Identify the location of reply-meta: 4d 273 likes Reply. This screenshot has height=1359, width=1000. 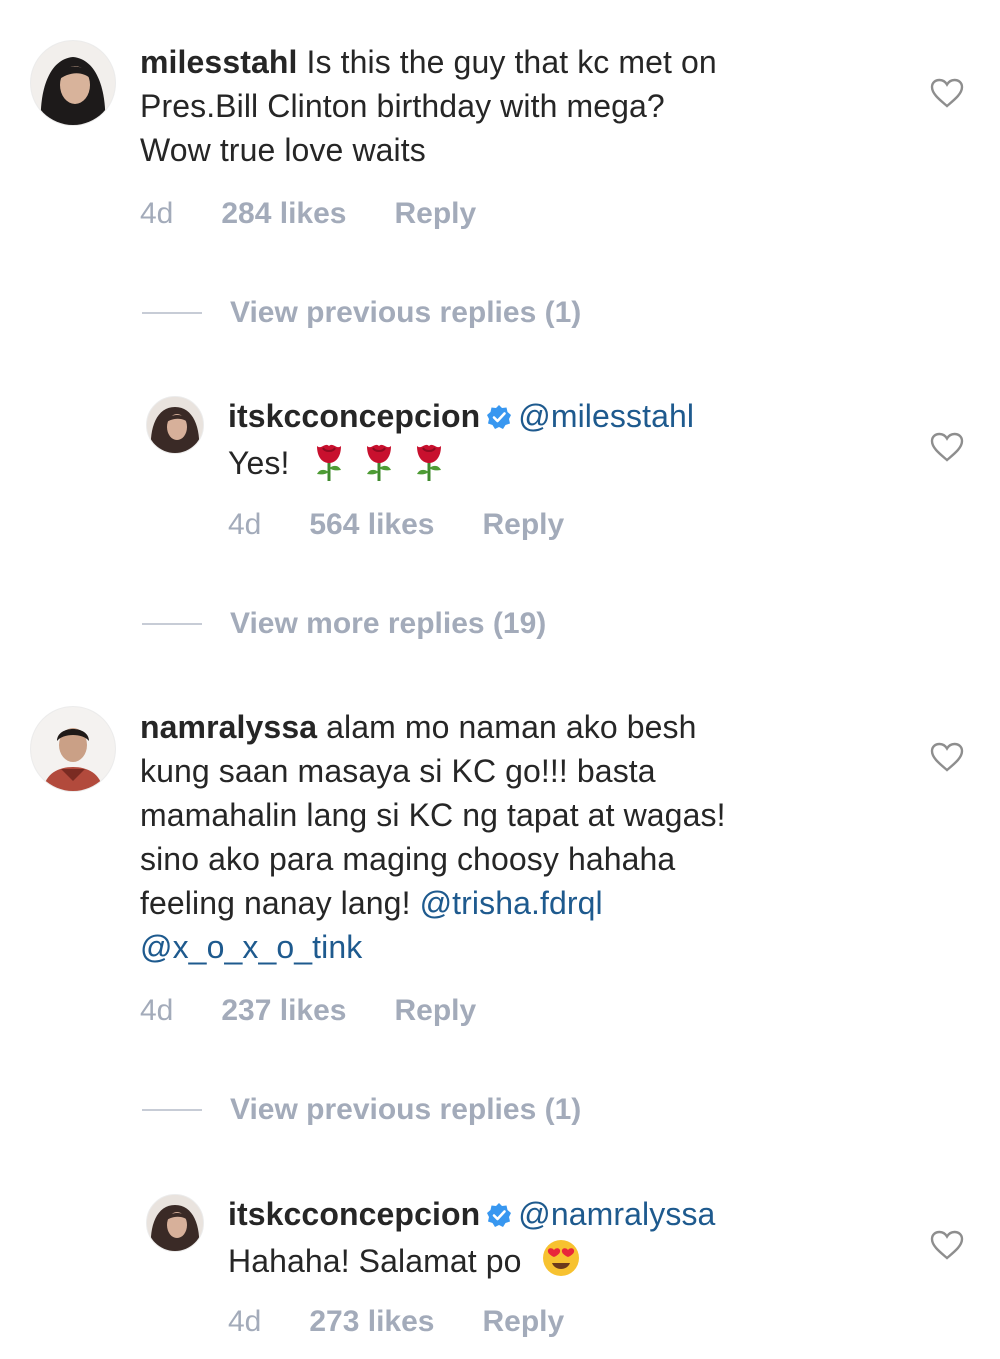
(396, 1322).